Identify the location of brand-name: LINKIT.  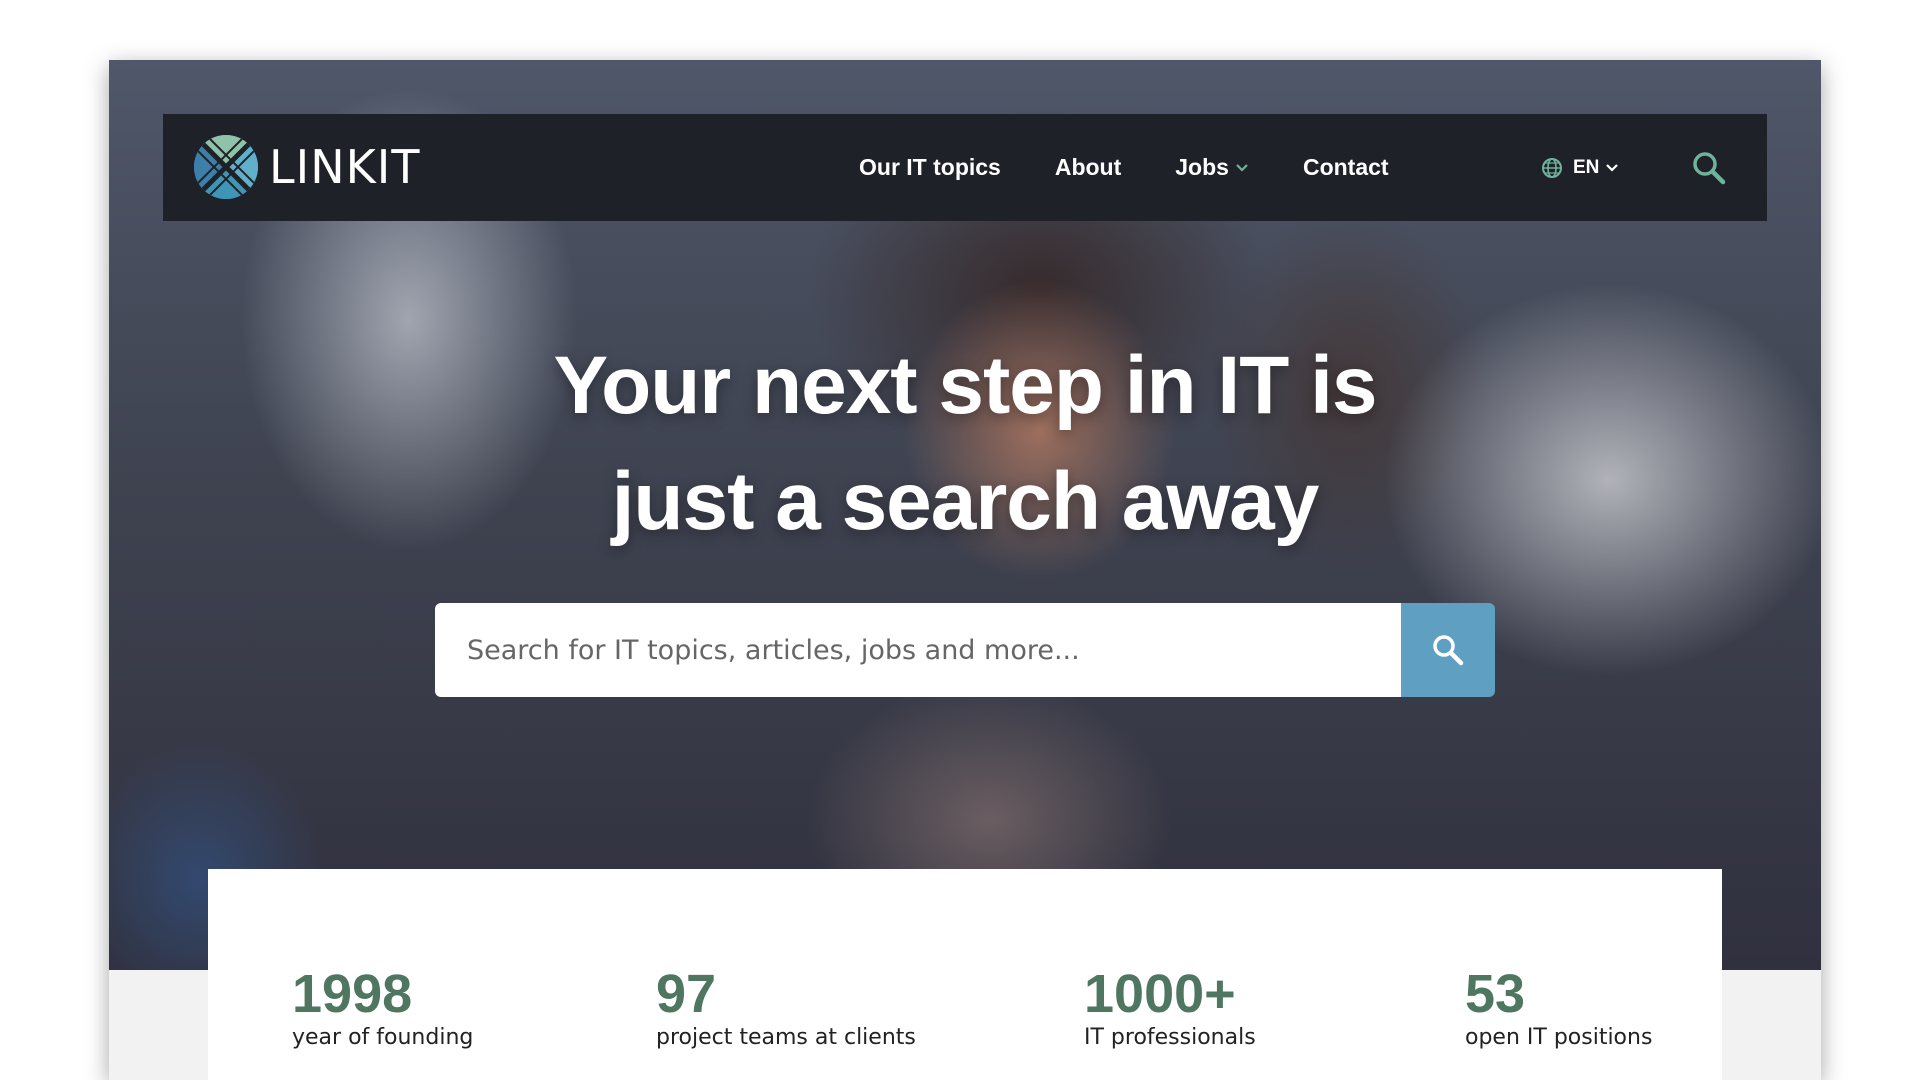
(345, 167).